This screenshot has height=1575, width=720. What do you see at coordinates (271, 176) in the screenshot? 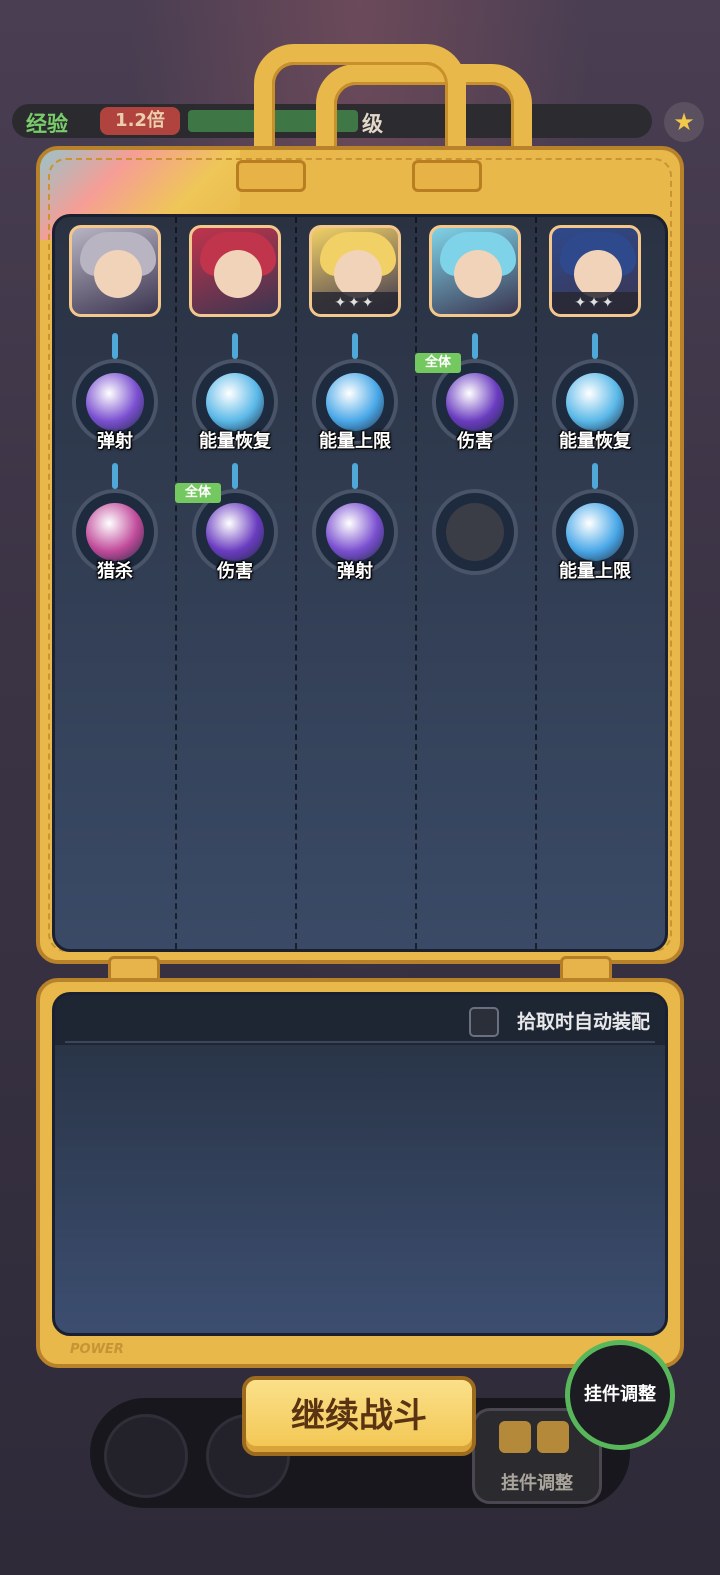
I see `clasp-left` at bounding box center [271, 176].